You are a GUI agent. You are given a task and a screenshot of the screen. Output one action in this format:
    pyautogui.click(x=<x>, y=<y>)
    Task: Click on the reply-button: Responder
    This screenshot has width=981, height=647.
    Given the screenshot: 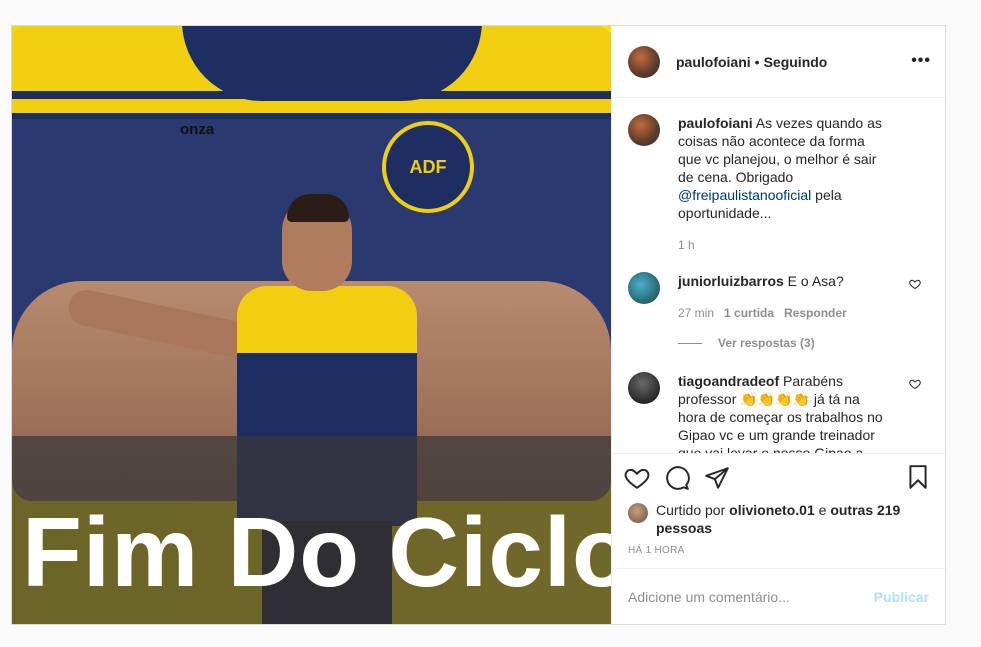 What is the action you would take?
    pyautogui.click(x=815, y=313)
    